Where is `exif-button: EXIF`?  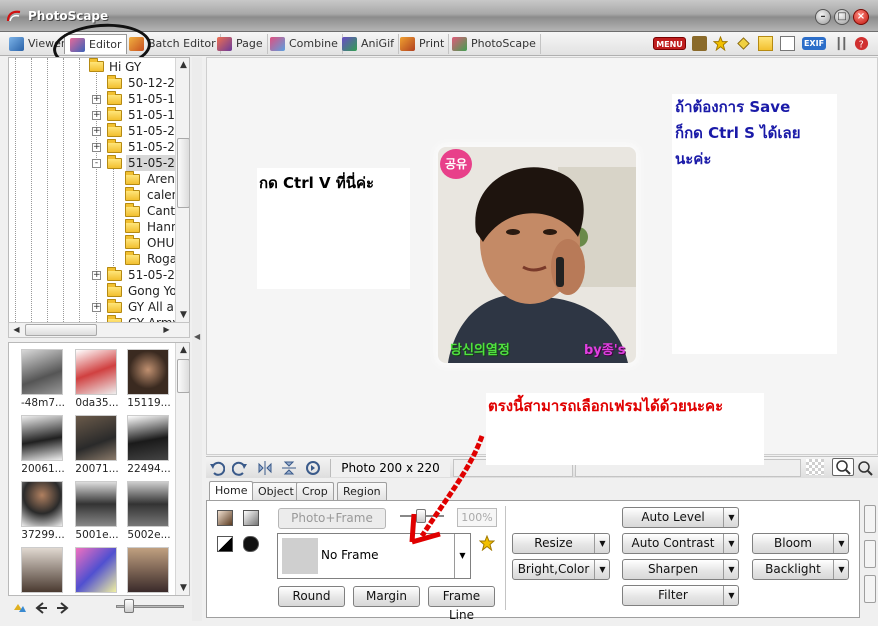
exif-button: EXIF is located at coordinates (814, 43).